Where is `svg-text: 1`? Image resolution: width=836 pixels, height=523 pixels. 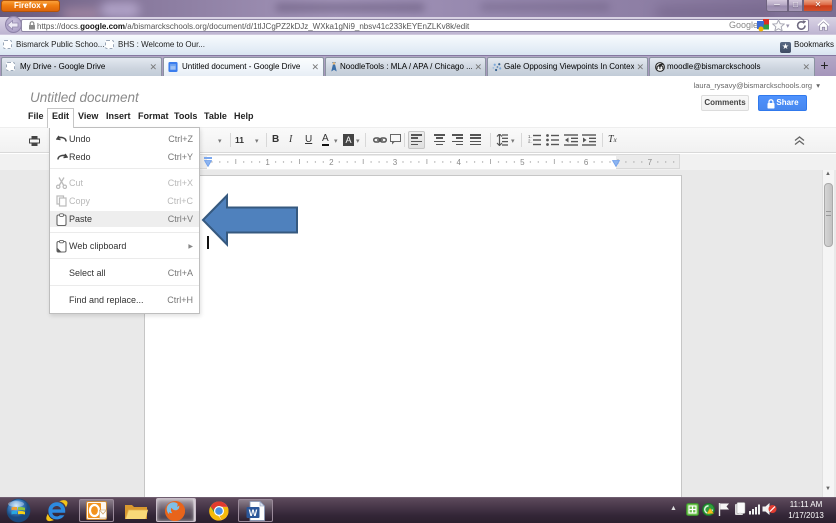
svg-text: 1 is located at coordinates (267, 162).